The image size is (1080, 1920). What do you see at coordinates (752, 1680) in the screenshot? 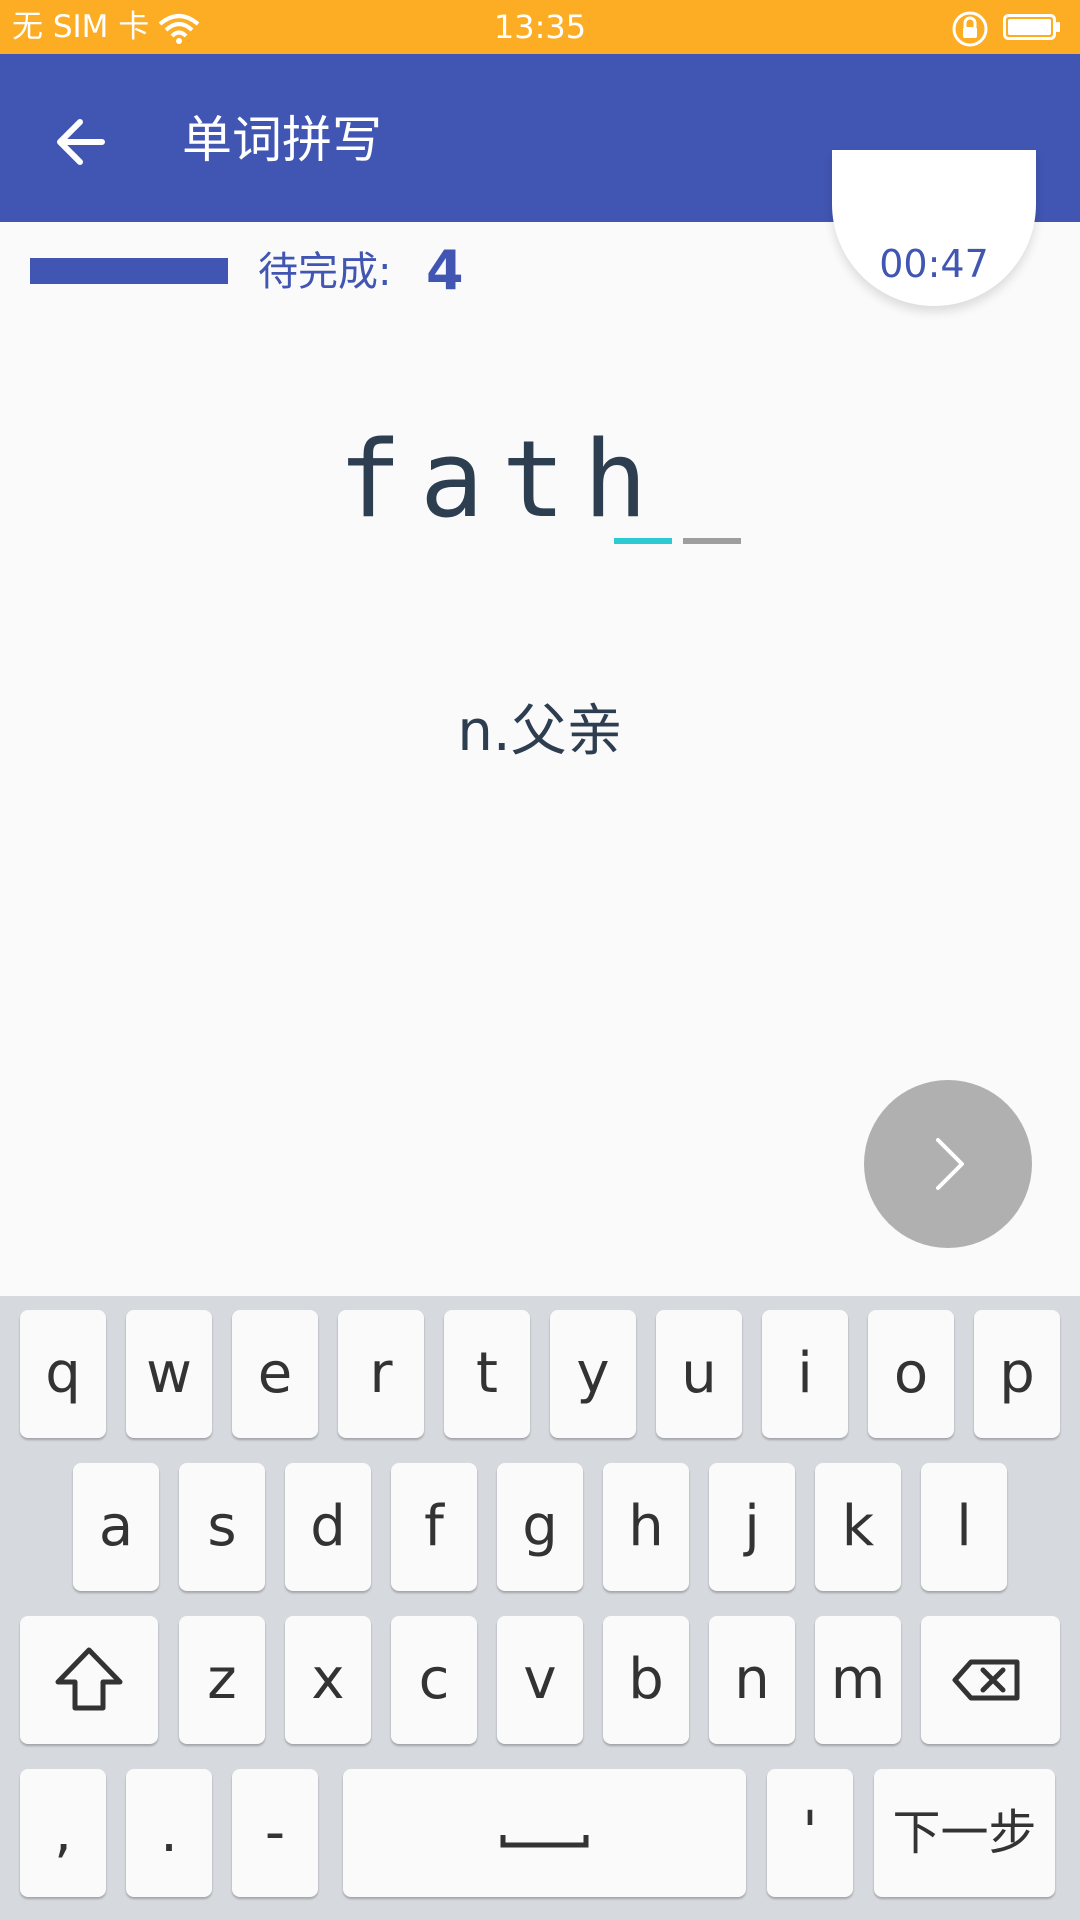
I see `key-n: n` at bounding box center [752, 1680].